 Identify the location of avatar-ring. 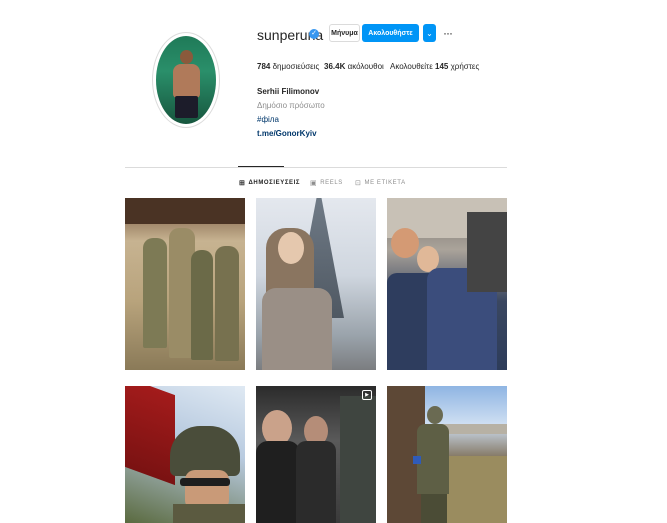
(186, 80).